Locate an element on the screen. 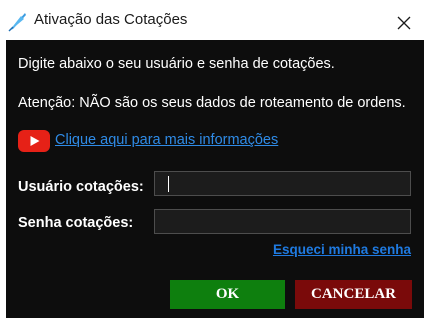 The image size is (430, 326). close-icon is located at coordinates (404, 23).